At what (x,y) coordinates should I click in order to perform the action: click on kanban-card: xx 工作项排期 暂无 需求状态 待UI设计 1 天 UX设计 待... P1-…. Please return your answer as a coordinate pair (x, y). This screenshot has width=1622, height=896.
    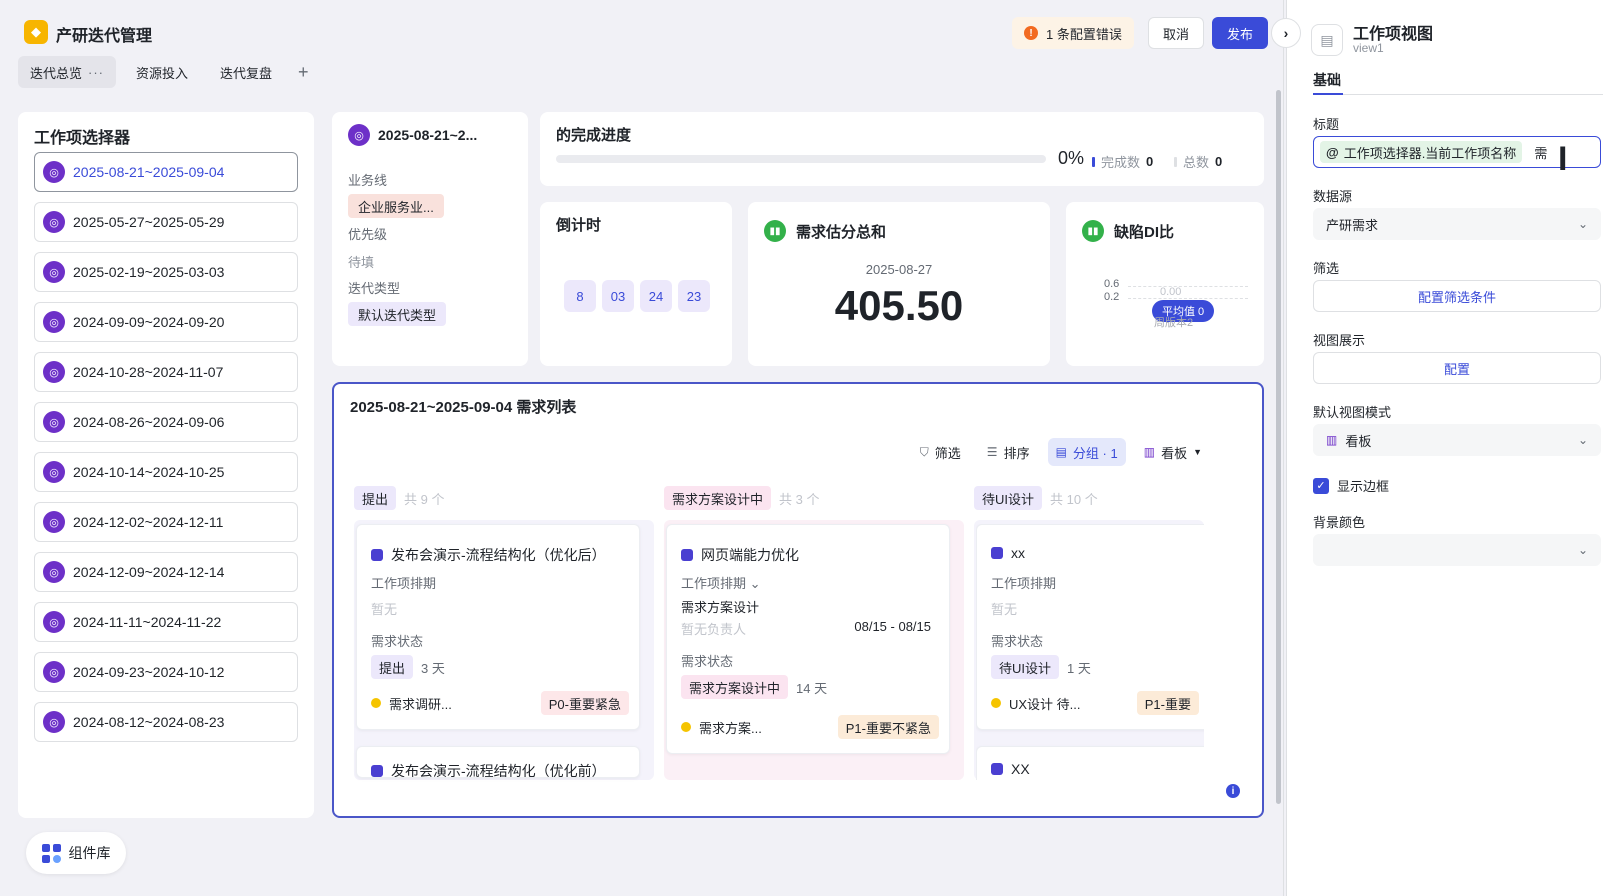
    Looking at the image, I should click on (1090, 627).